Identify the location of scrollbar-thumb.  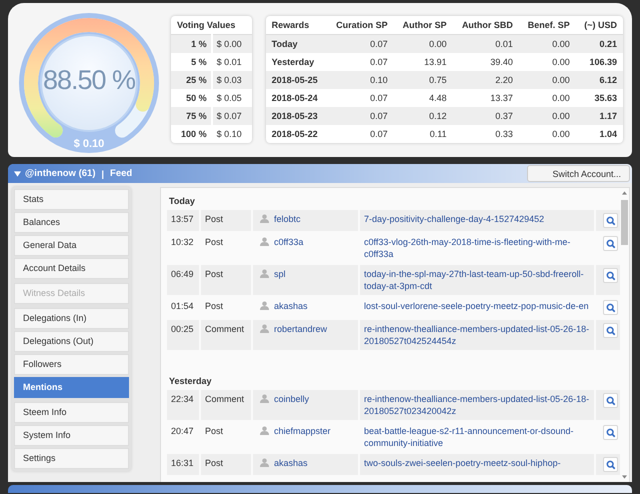
(624, 222).